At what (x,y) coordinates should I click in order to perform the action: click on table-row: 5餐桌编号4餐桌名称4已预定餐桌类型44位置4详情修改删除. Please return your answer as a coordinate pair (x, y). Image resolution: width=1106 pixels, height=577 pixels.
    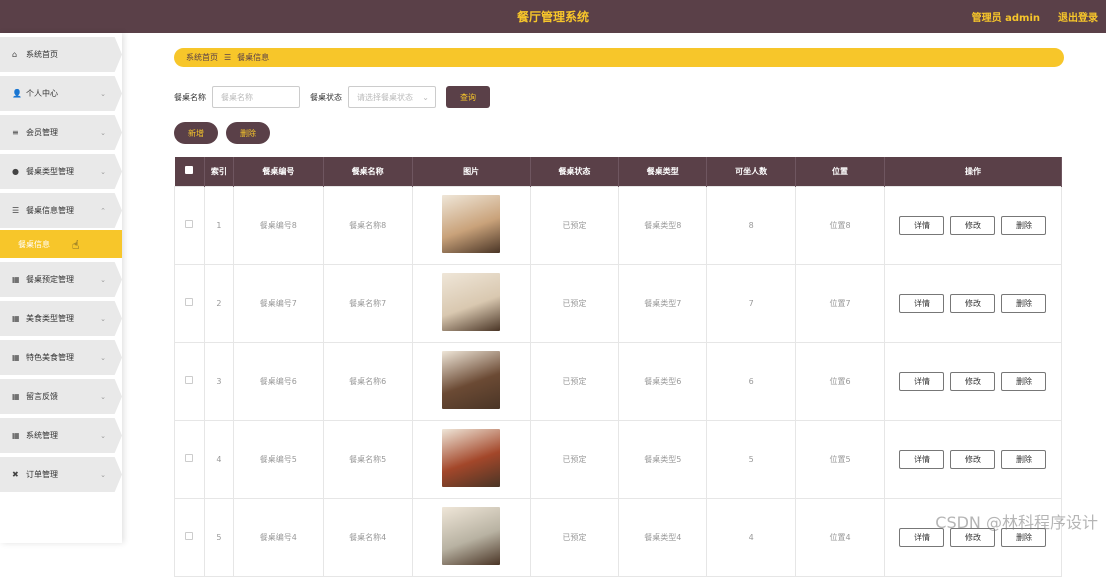
    Looking at the image, I should click on (618, 537).